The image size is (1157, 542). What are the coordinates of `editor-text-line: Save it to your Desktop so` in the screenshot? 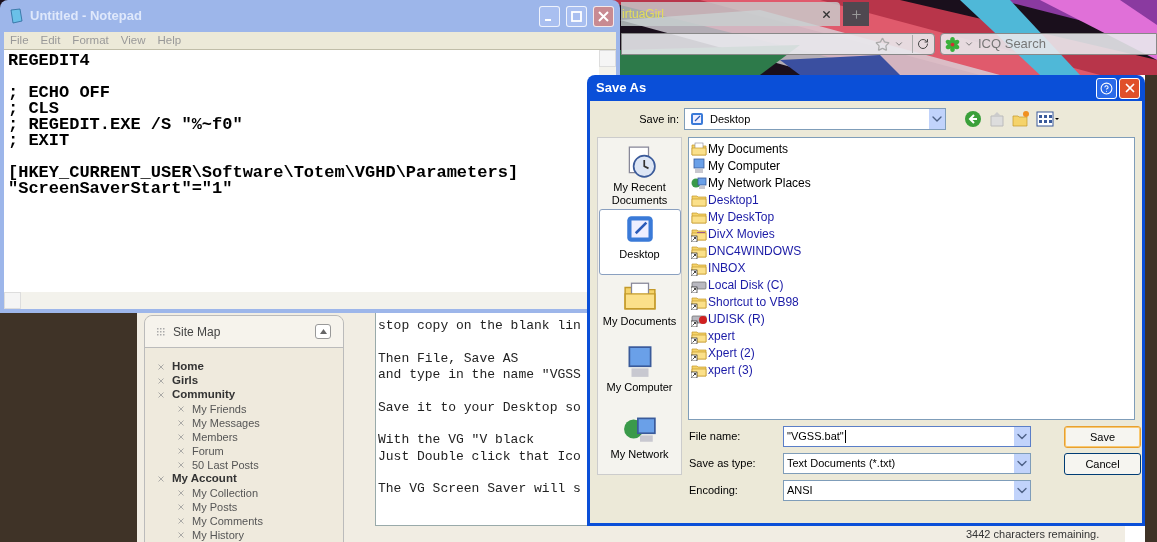 It's located at (480, 407).